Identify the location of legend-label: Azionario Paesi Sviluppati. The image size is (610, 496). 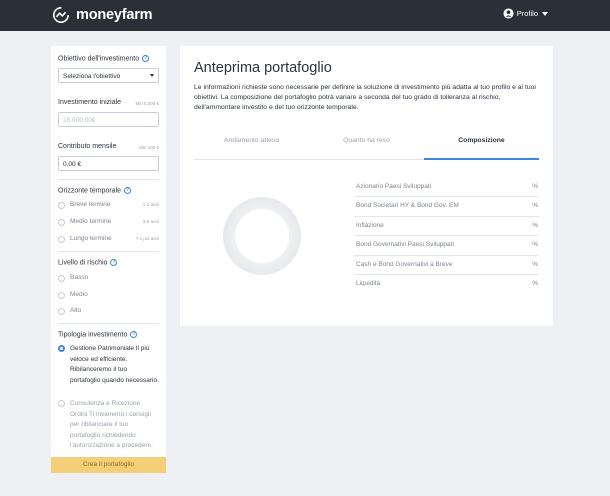
(394, 186).